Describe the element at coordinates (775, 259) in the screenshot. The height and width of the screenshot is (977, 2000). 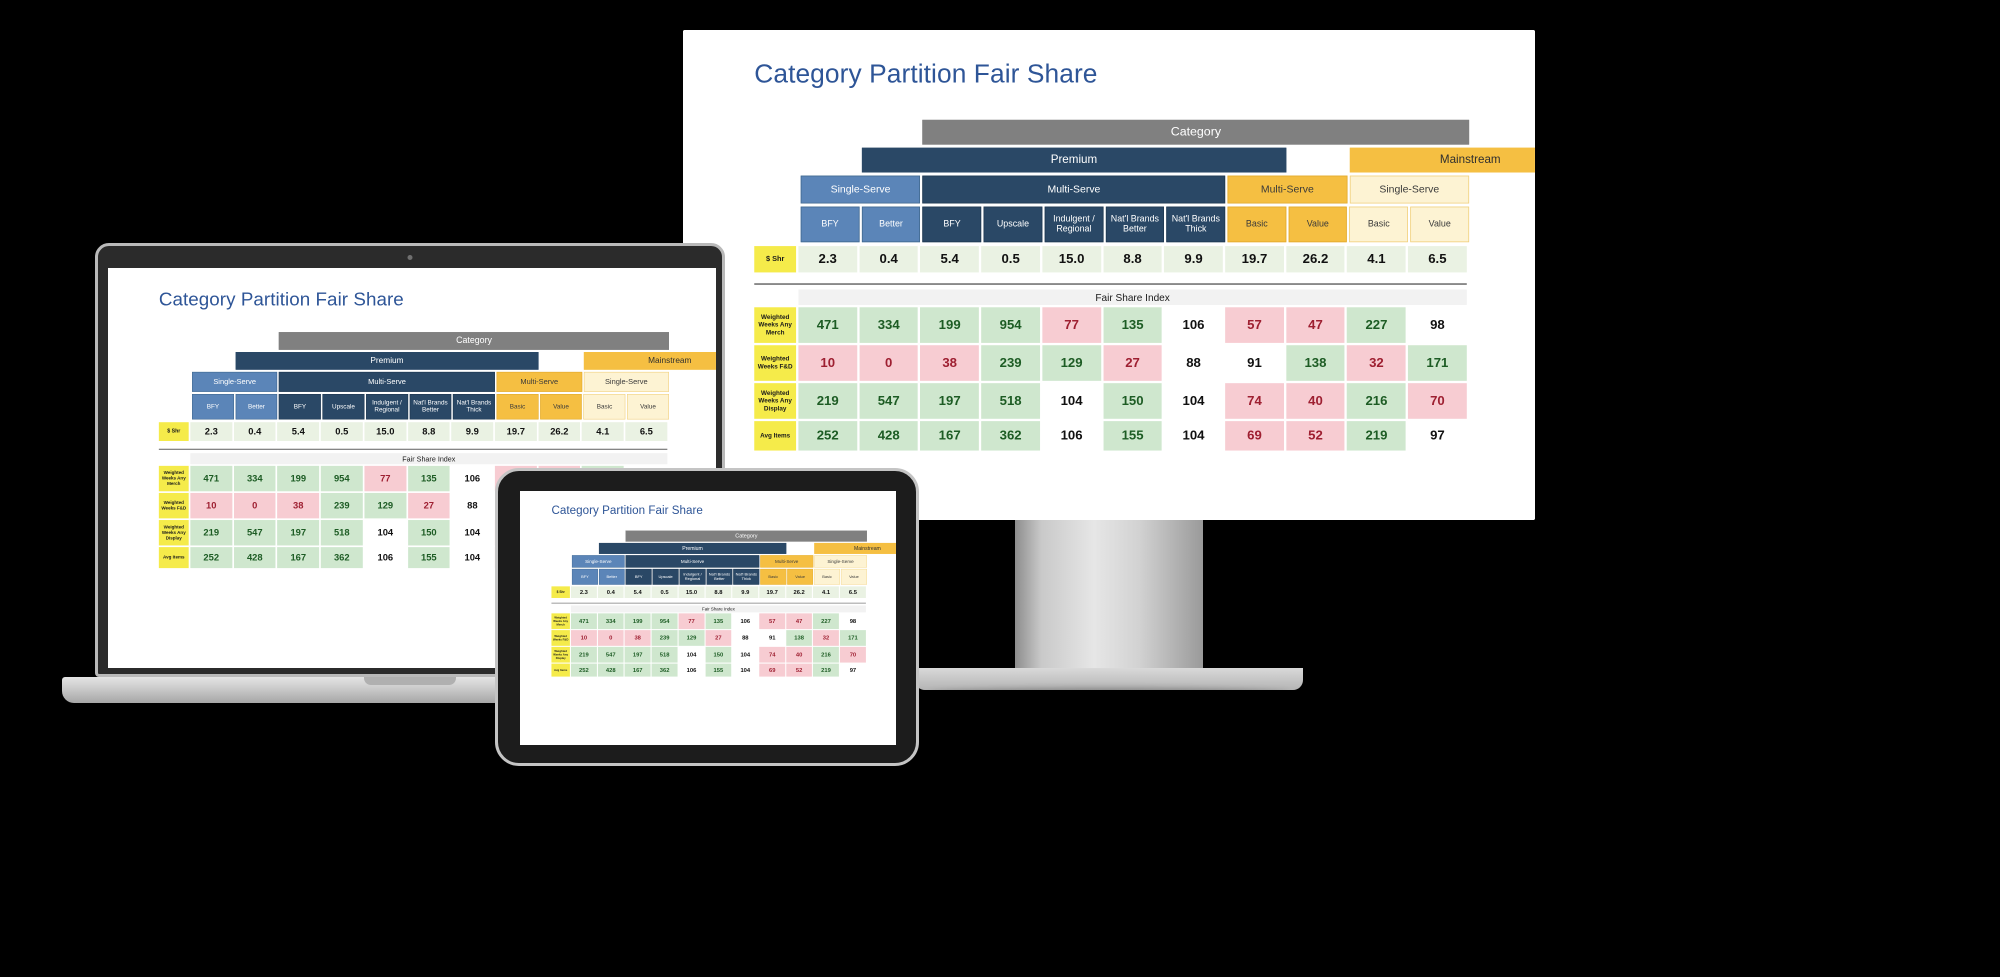
I see `row-label-dollar-share: $ Shr` at that location.